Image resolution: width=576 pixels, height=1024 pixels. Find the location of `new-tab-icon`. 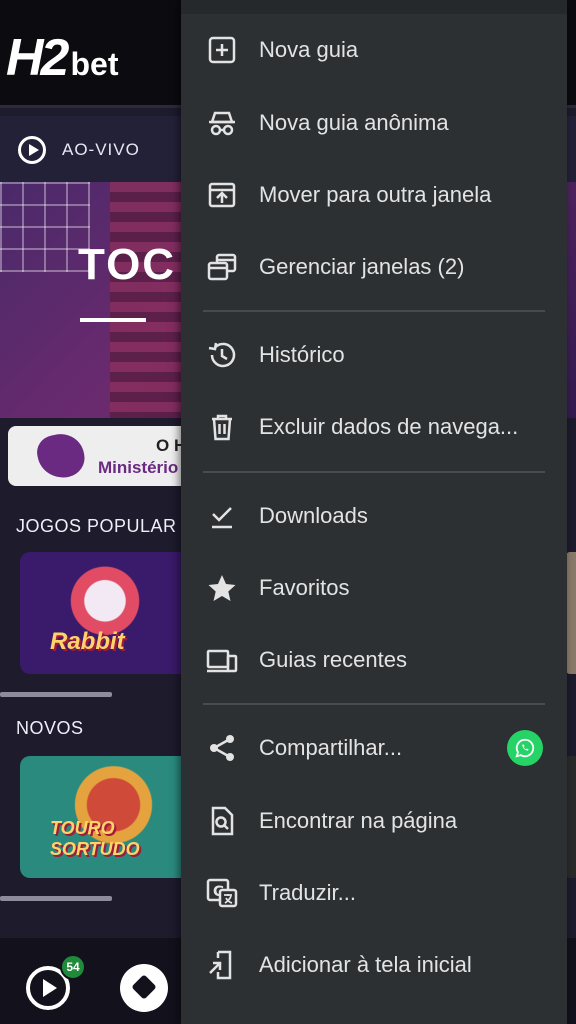

new-tab-icon is located at coordinates (222, 50).